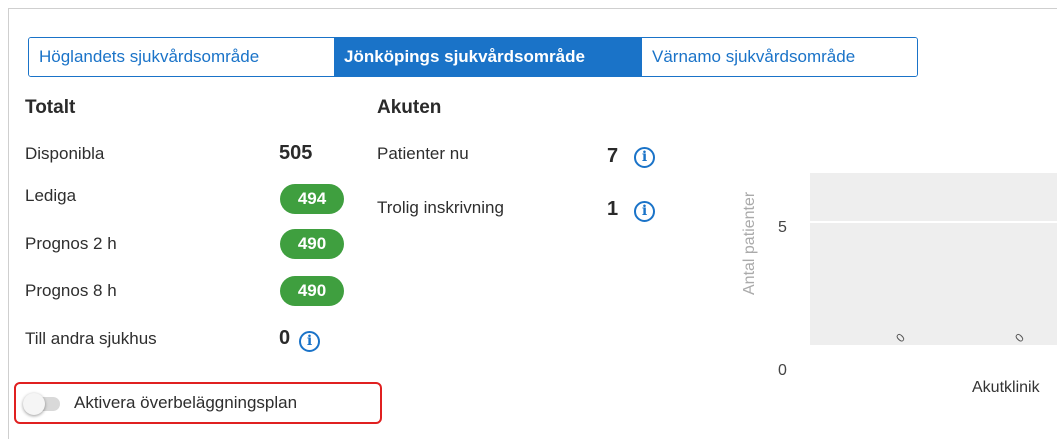  What do you see at coordinates (71, 243) in the screenshot?
I see `prognos-2h-label: Prognos 2 h` at bounding box center [71, 243].